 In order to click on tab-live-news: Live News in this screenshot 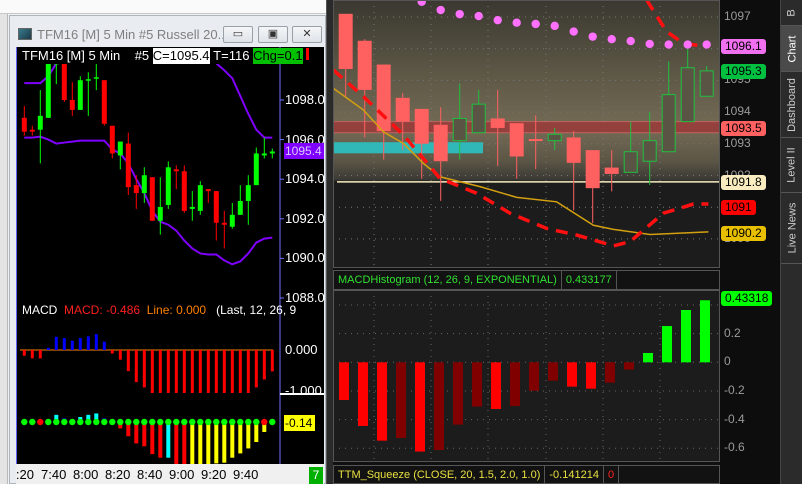, I will do `click(791, 228)`.